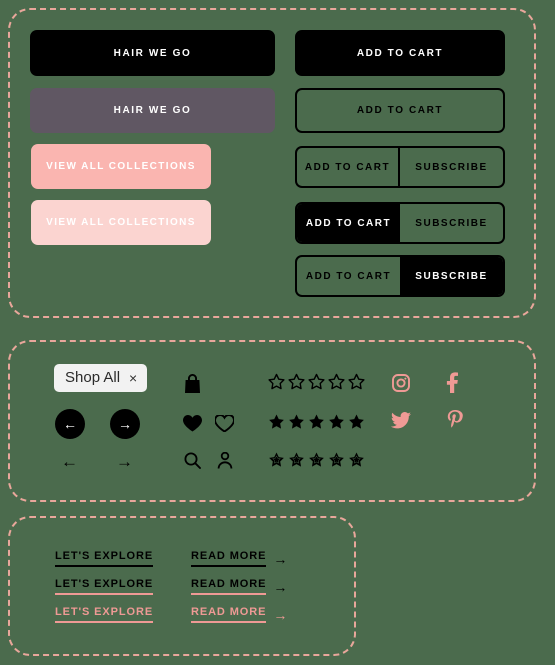 The height and width of the screenshot is (665, 555). Describe the element at coordinates (225, 462) in the screenshot. I see `user-icon` at that location.